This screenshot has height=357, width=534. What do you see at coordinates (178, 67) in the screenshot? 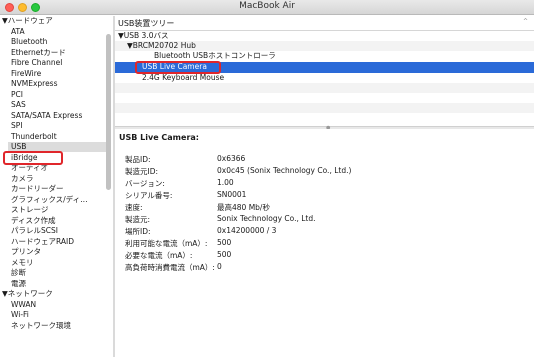
I see `camera-highlight-box` at bounding box center [178, 67].